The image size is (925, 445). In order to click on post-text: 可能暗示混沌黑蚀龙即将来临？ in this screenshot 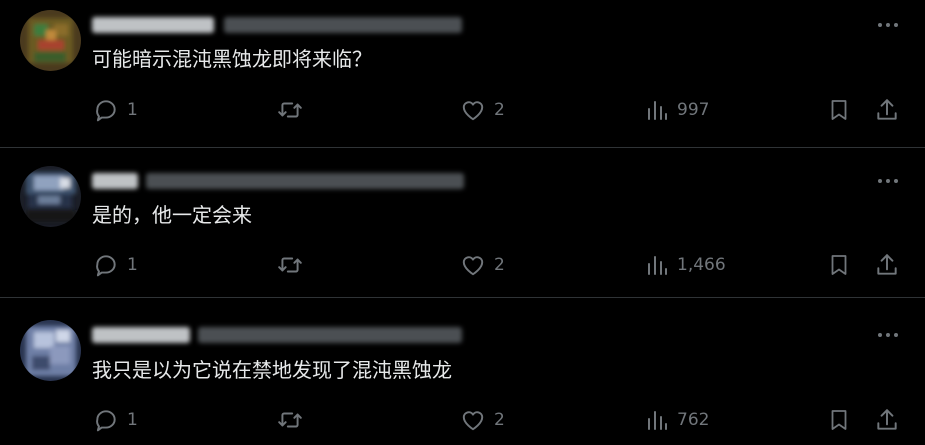, I will do `click(232, 59)`.